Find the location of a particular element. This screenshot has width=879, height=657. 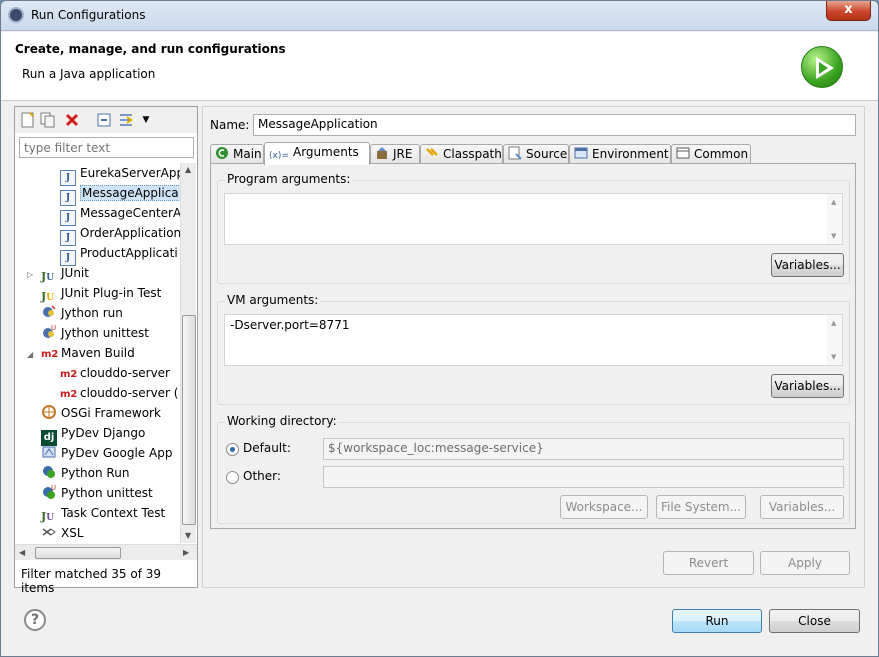

tab-arguments: (x)= Arguments is located at coordinates (317, 153).